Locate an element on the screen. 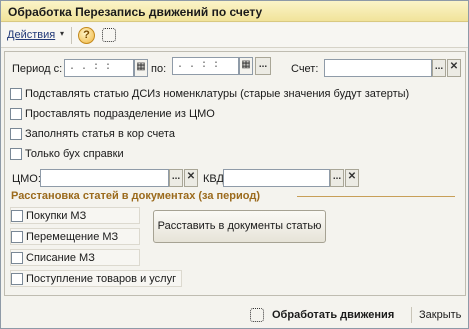 Image resolution: width=469 pixels, height=329 pixels. process-movements-button: Обработать движения is located at coordinates (333, 315).